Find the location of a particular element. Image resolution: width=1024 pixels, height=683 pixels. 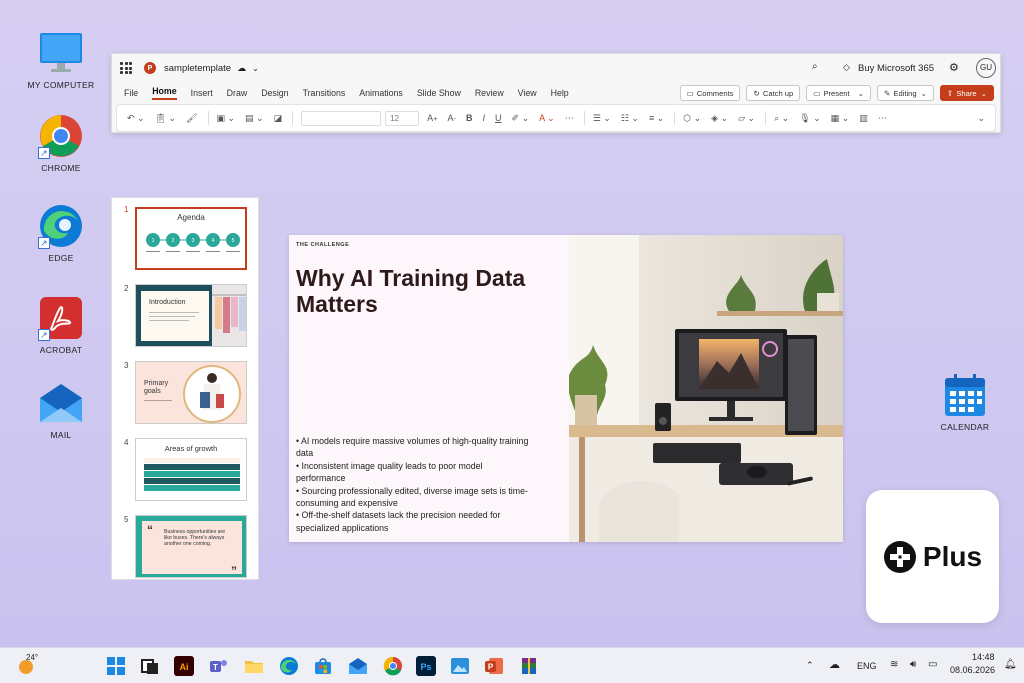

clock-date: 08.06.2026 is located at coordinates (972, 670).